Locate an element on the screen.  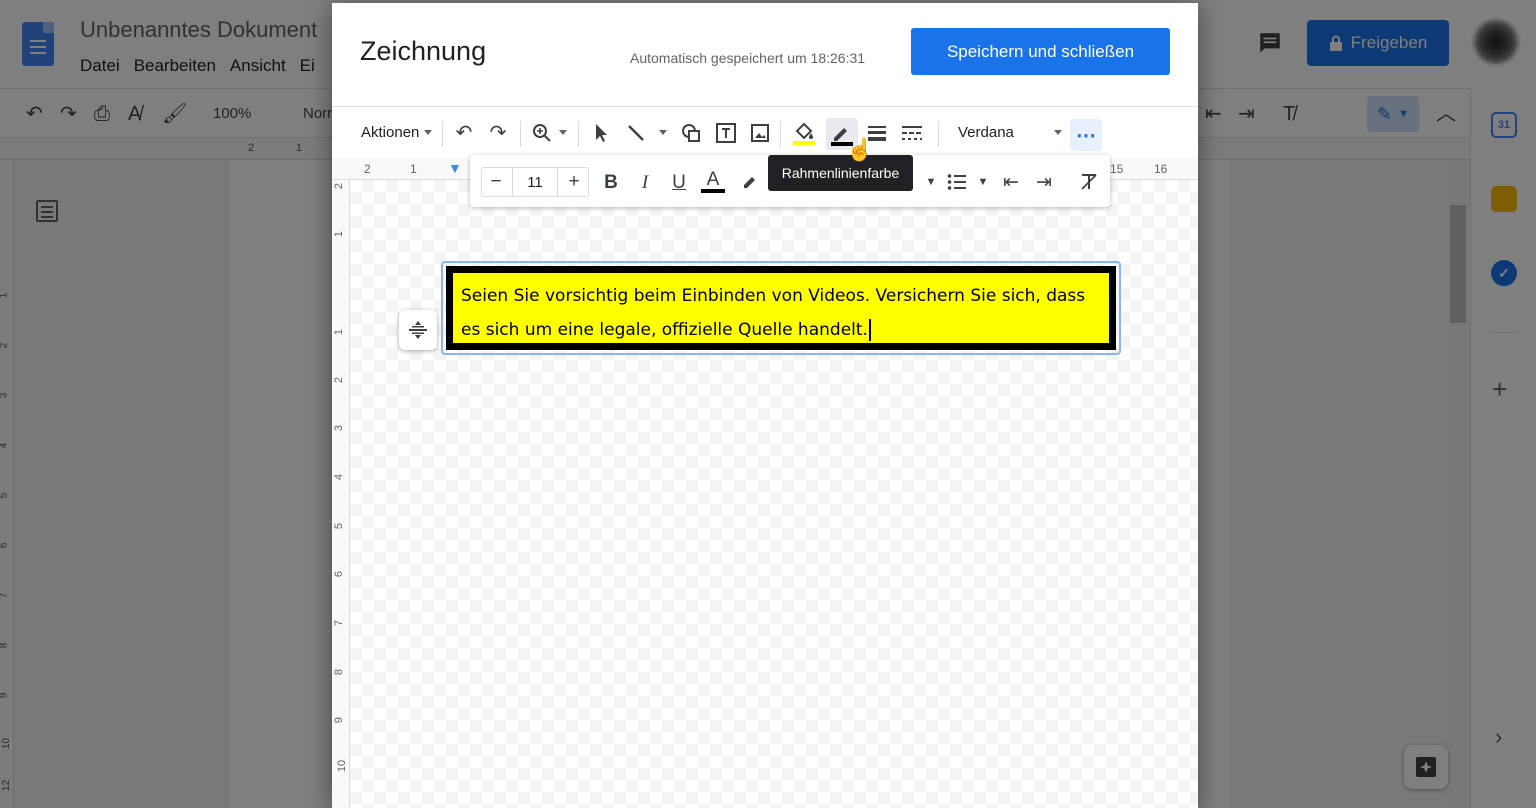
image-icon is located at coordinates (760, 133).